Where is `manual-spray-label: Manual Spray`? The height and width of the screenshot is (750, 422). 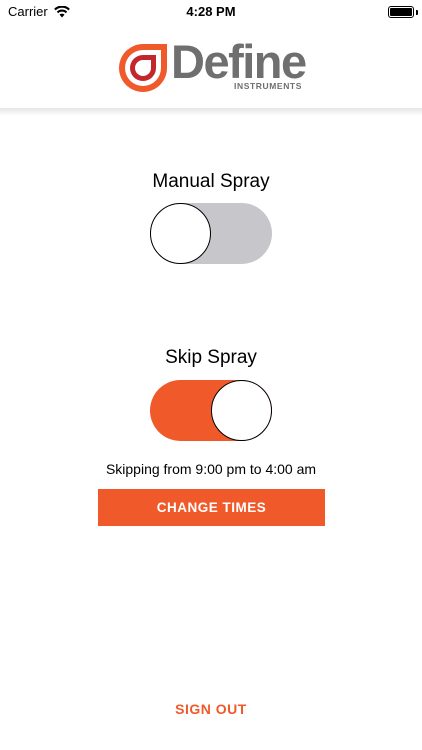 manual-spray-label: Manual Spray is located at coordinates (211, 181).